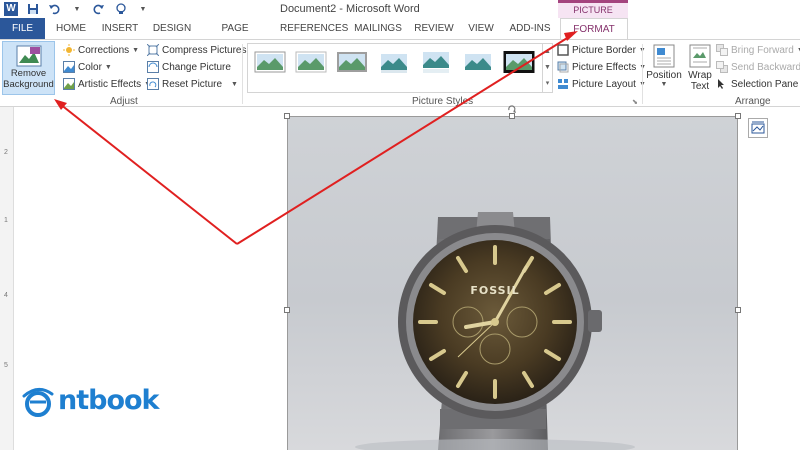  What do you see at coordinates (104, 50) in the screenshot?
I see `corrections-label: Corrections` at bounding box center [104, 50].